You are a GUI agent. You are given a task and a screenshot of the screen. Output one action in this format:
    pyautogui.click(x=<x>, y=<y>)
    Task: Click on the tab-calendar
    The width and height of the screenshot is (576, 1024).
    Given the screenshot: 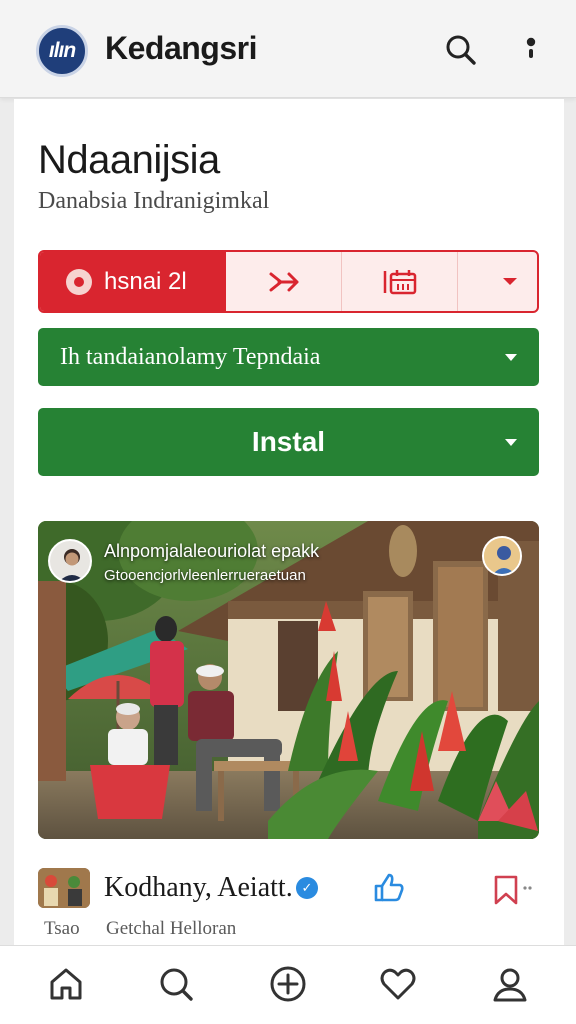 What is the action you would take?
    pyautogui.click(x=400, y=281)
    